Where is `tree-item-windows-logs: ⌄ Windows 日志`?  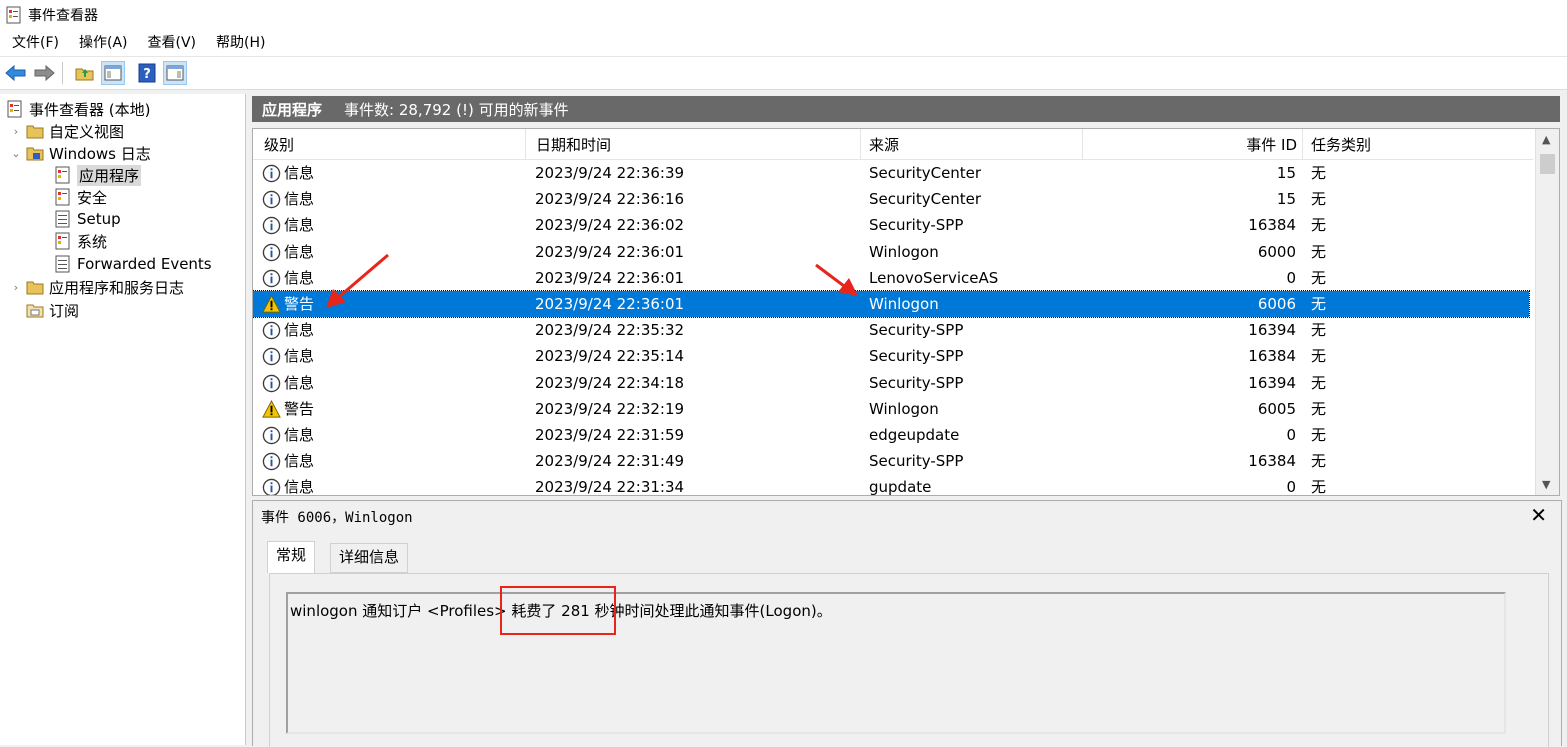
tree-item-windows-logs: ⌄ Windows 日志 is located at coordinates (80, 153).